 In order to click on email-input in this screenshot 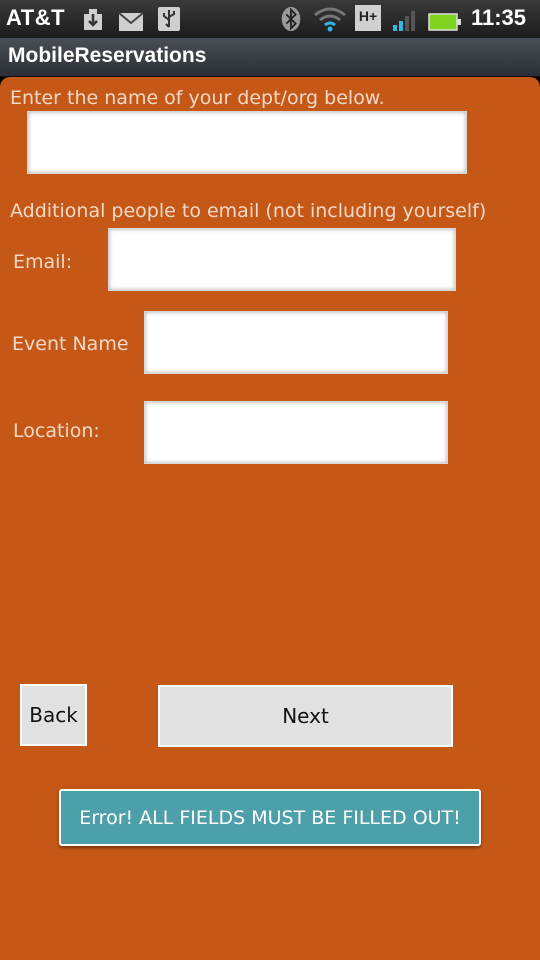, I will do `click(282, 259)`.